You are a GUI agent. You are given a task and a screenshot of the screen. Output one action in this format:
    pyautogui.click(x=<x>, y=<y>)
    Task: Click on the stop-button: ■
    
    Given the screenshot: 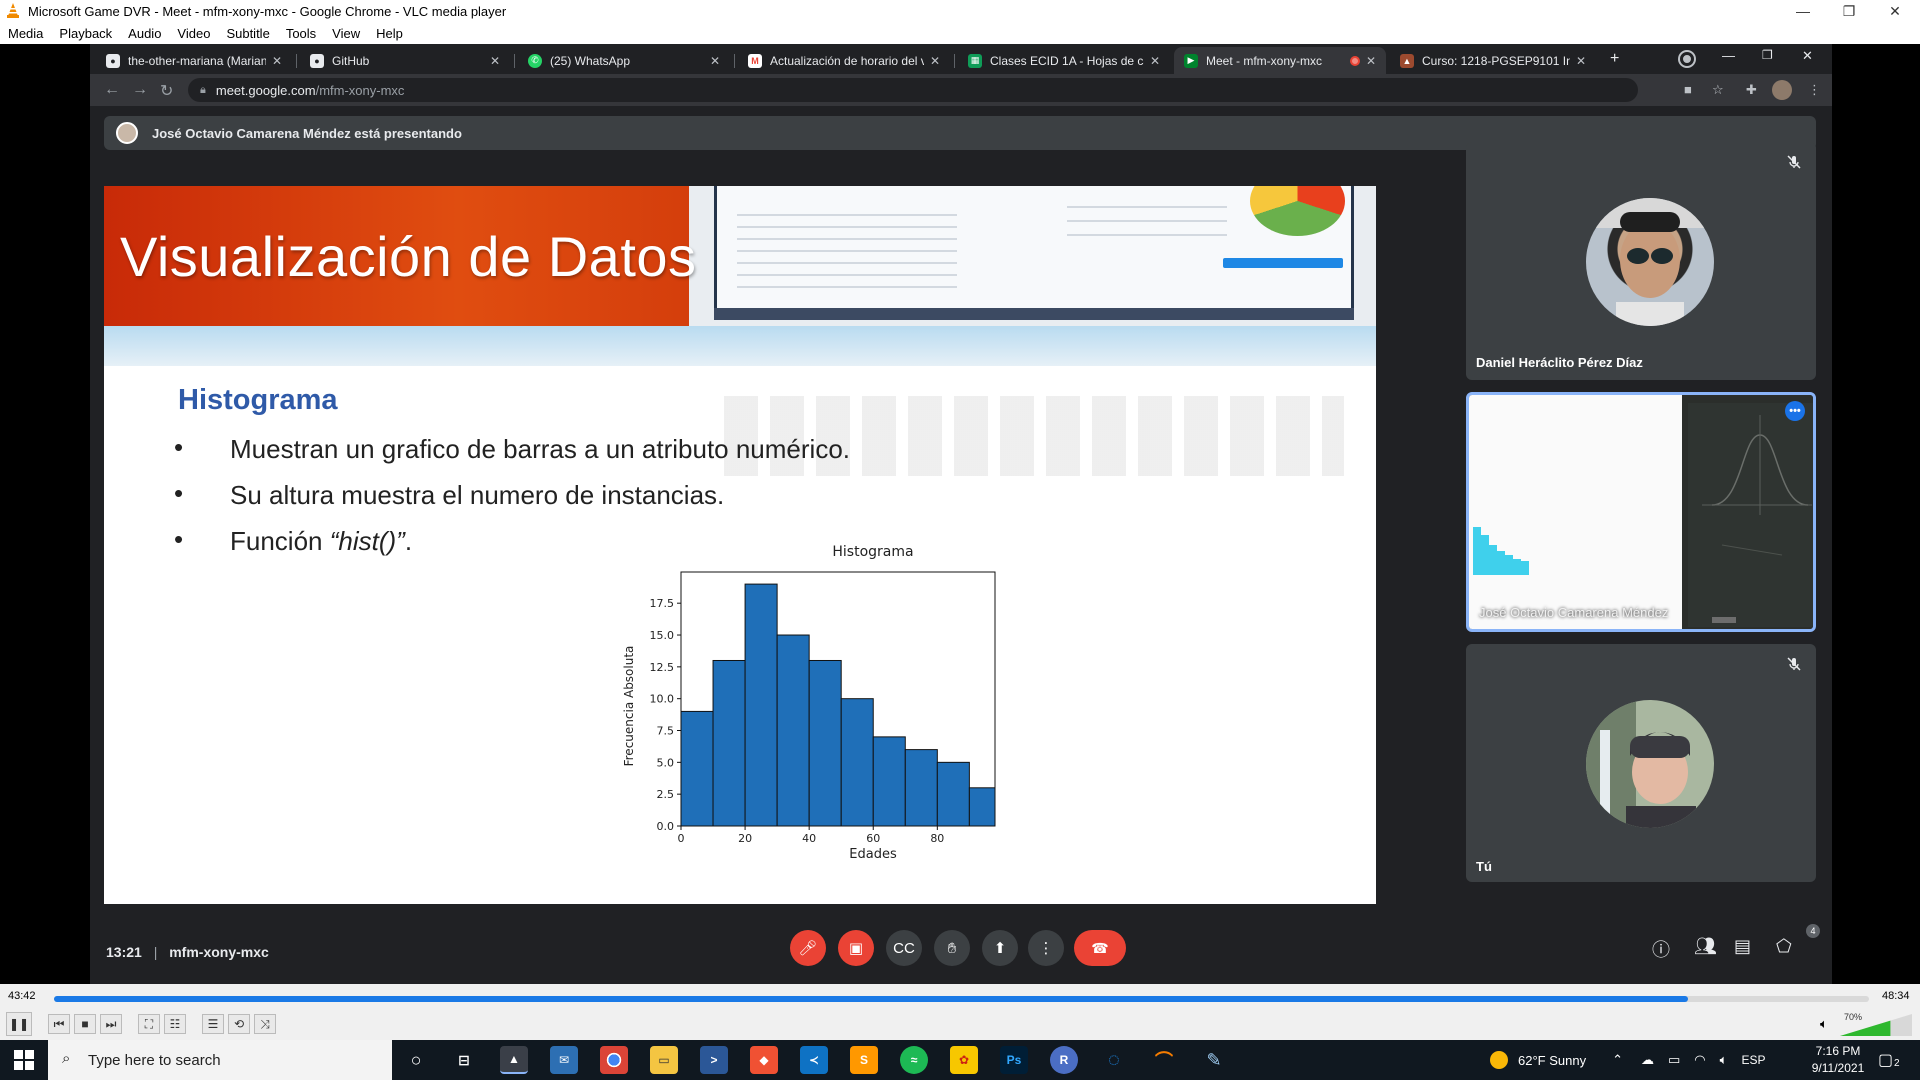 What is the action you would take?
    pyautogui.click(x=85, y=1024)
    